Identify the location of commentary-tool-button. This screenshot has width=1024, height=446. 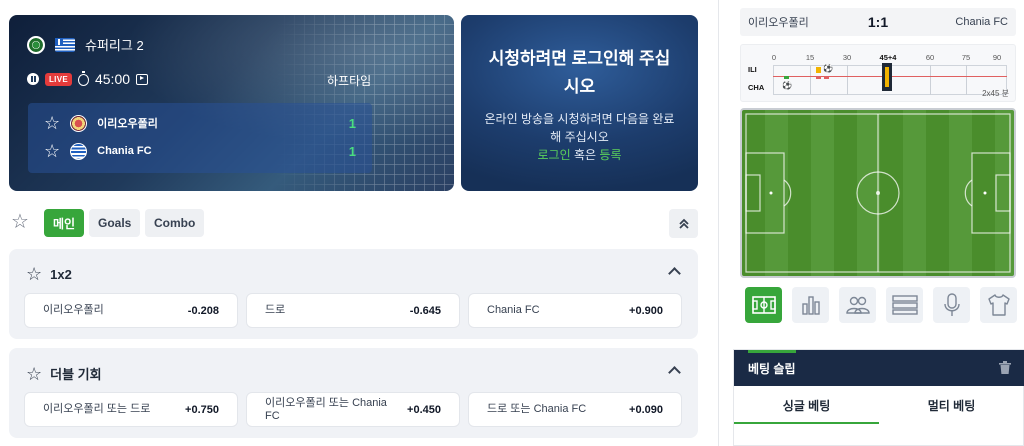
(951, 305).